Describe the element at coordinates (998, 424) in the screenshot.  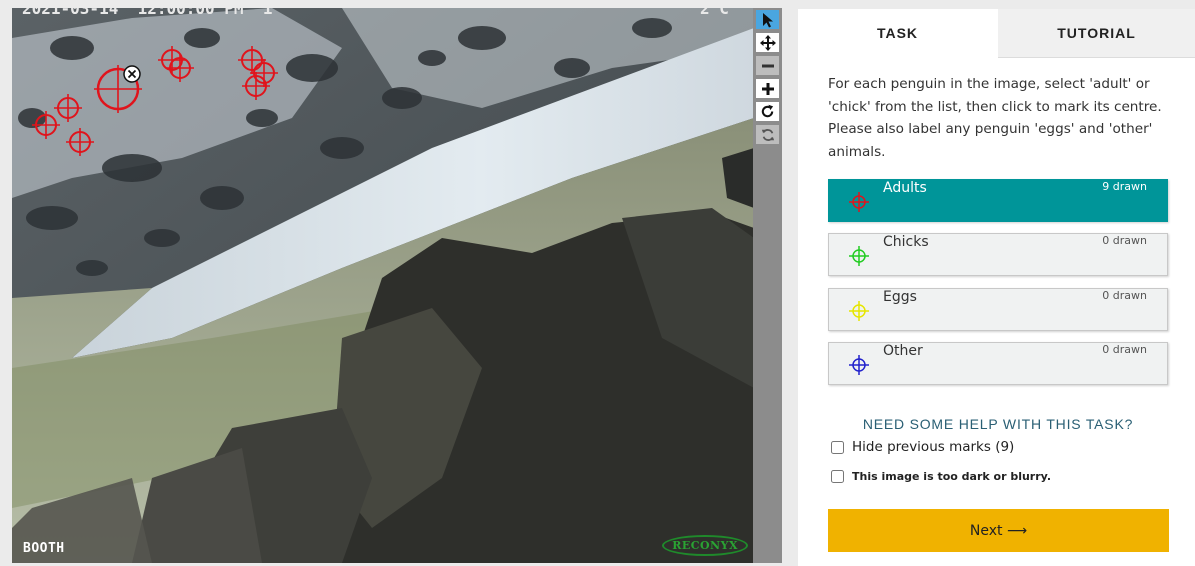
I see `help-link: NEED SOME HELP WITH THIS TASK?` at that location.